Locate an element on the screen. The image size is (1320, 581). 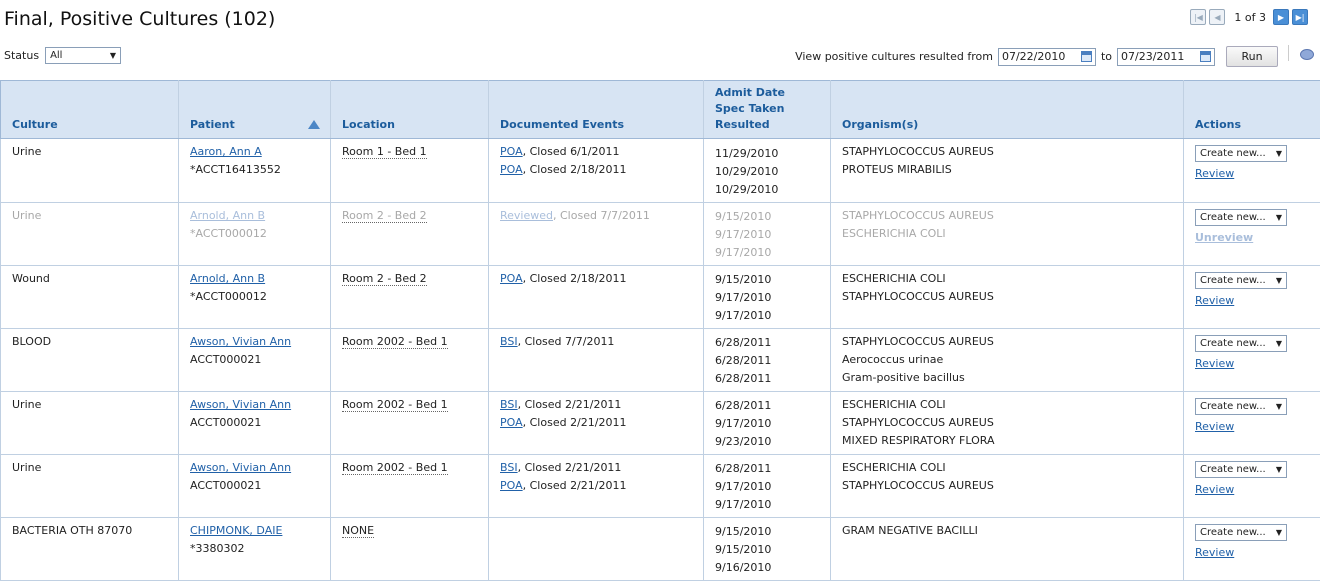
location-cell: NONE is located at coordinates (410, 549).